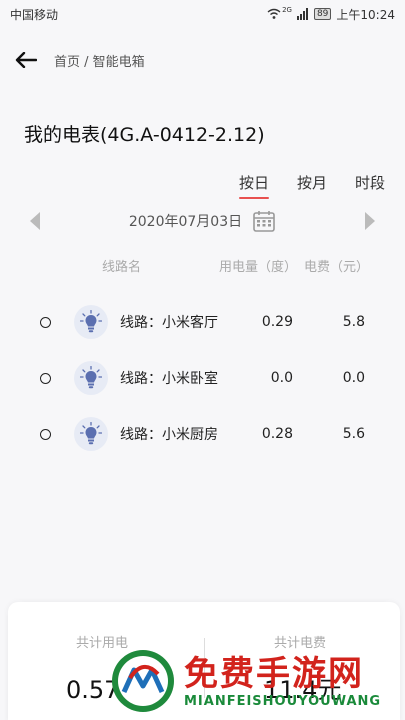 This screenshot has height=720, width=405. I want to click on row-usage: 0.28, so click(277, 434).